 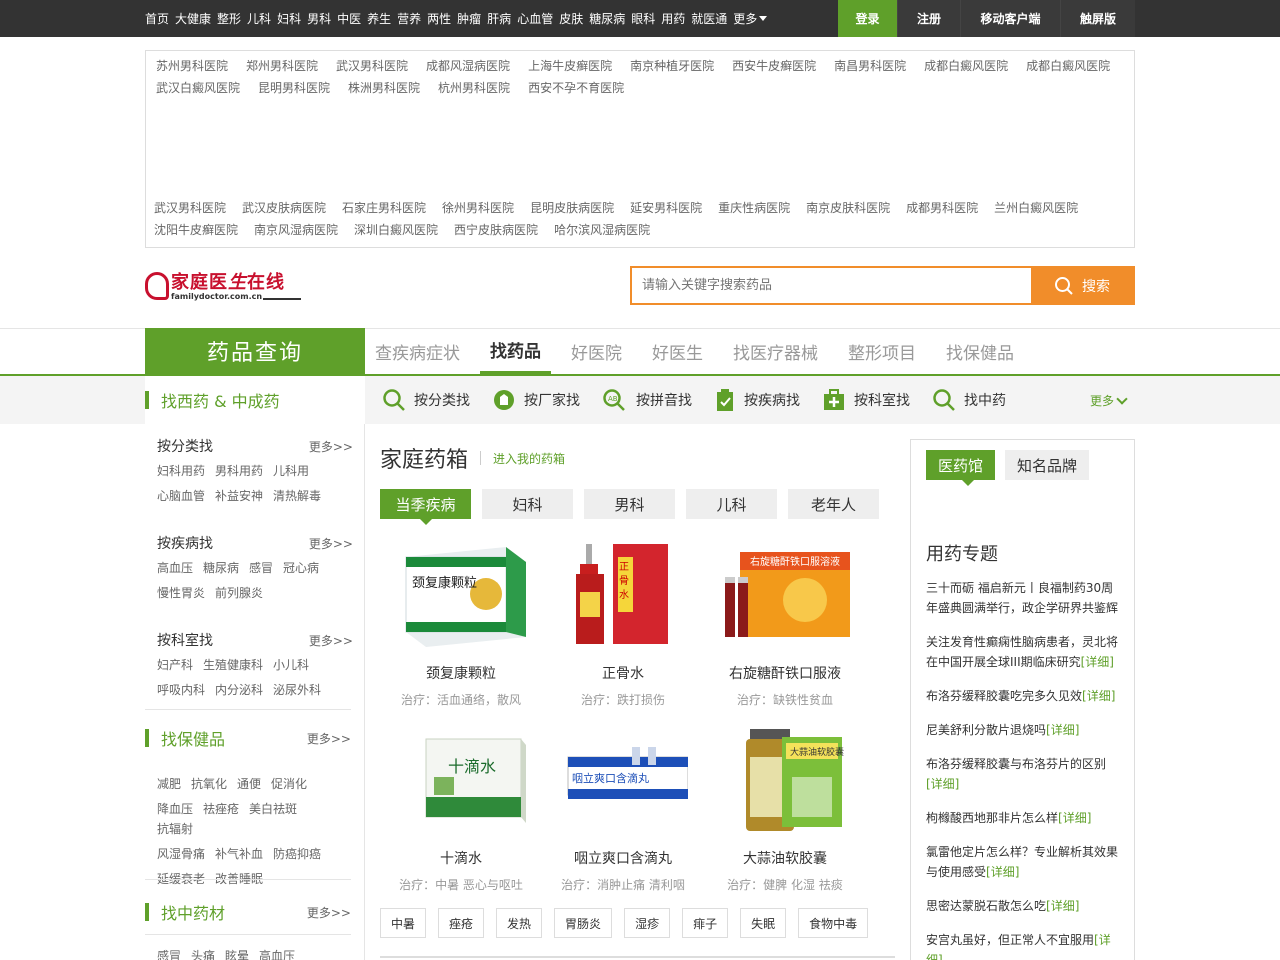 What do you see at coordinates (461, 858) in the screenshot?
I see `product-name: 十滴水` at bounding box center [461, 858].